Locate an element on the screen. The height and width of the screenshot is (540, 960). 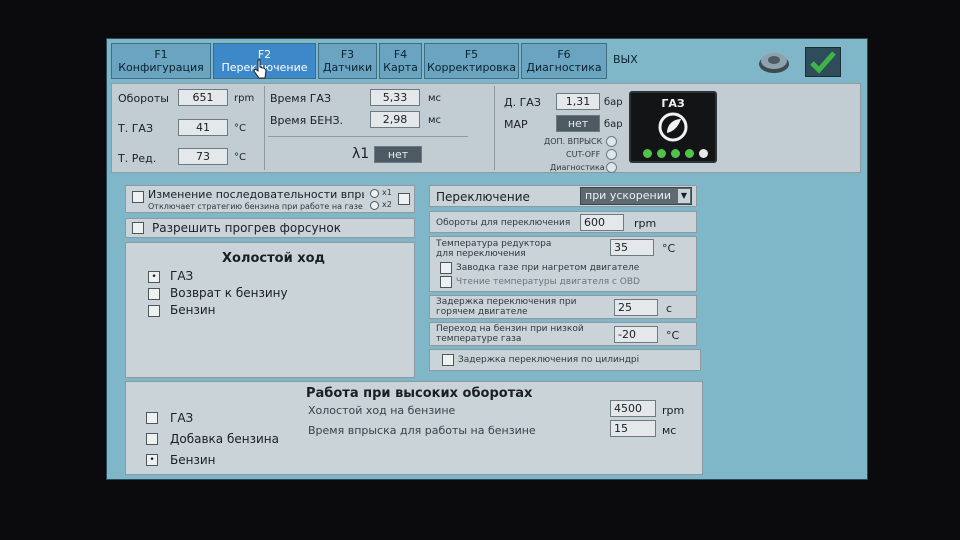
idle-option-gas: ГАЗ is located at coordinates (182, 276).